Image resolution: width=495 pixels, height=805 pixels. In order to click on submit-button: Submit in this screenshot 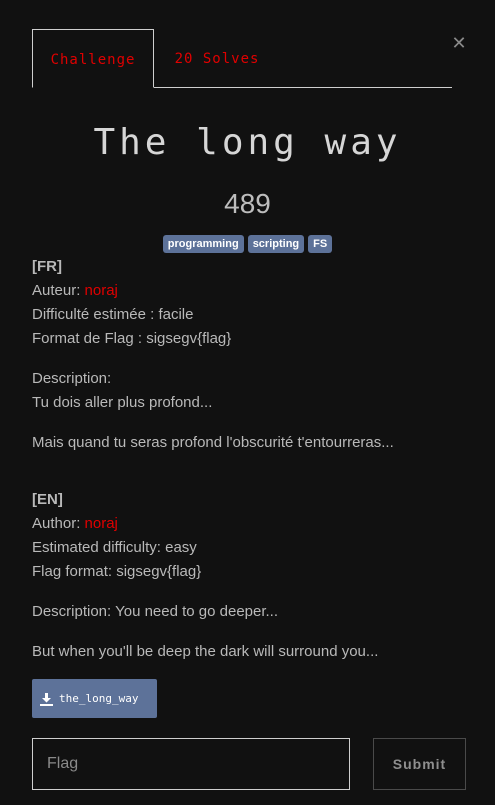, I will do `click(419, 764)`.